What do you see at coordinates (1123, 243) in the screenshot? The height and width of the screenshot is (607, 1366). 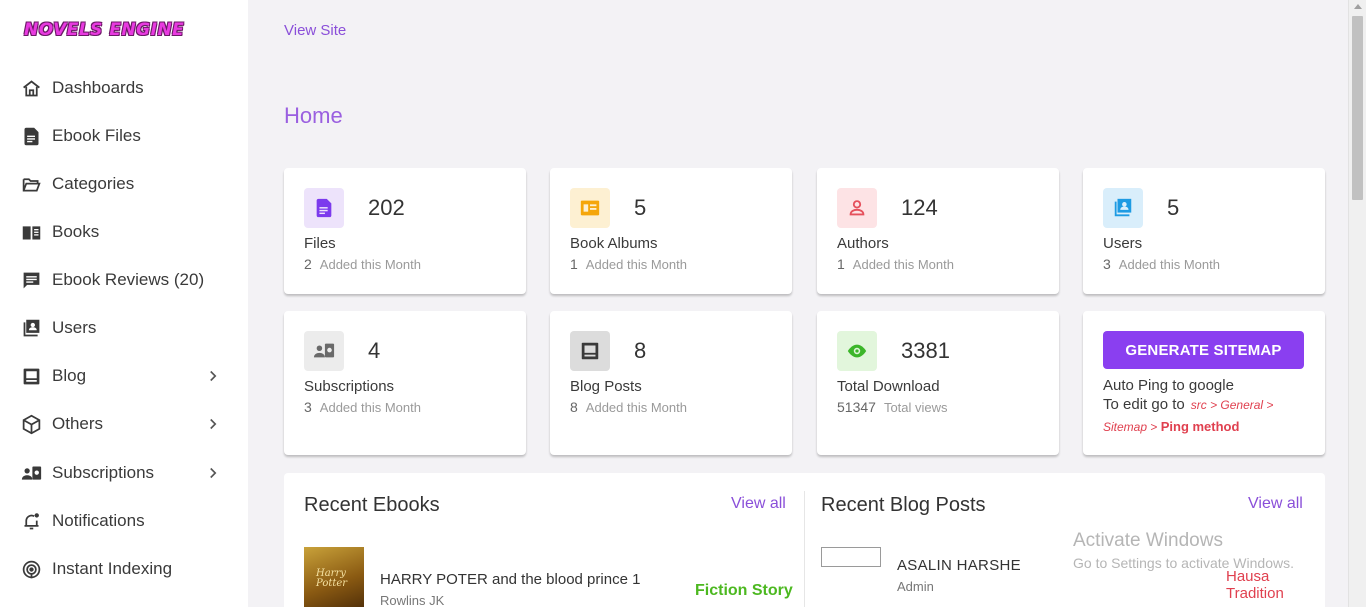 I see `stat-label: Users` at bounding box center [1123, 243].